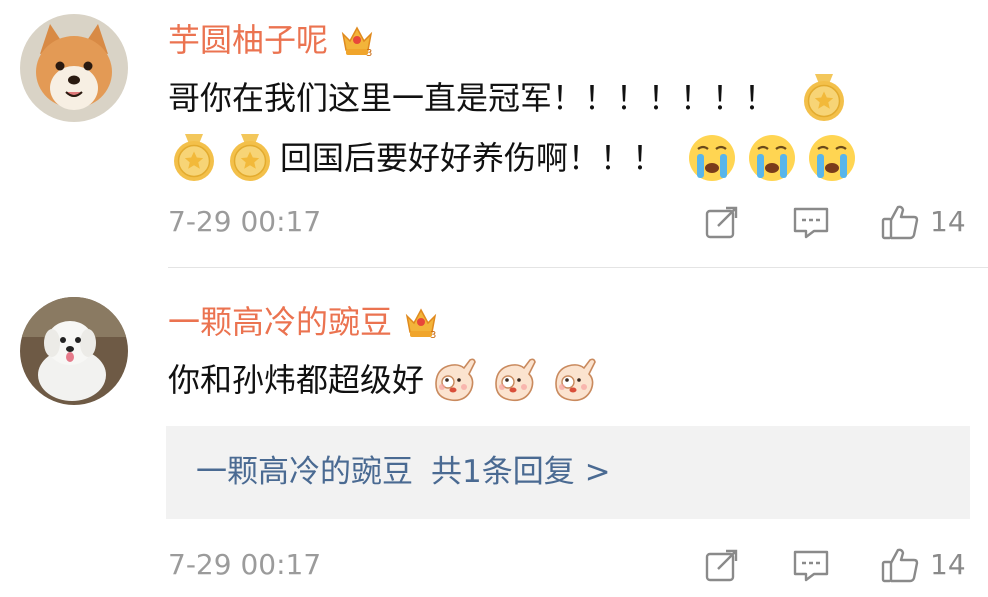  Describe the element at coordinates (578, 267) in the screenshot. I see `divider` at that location.